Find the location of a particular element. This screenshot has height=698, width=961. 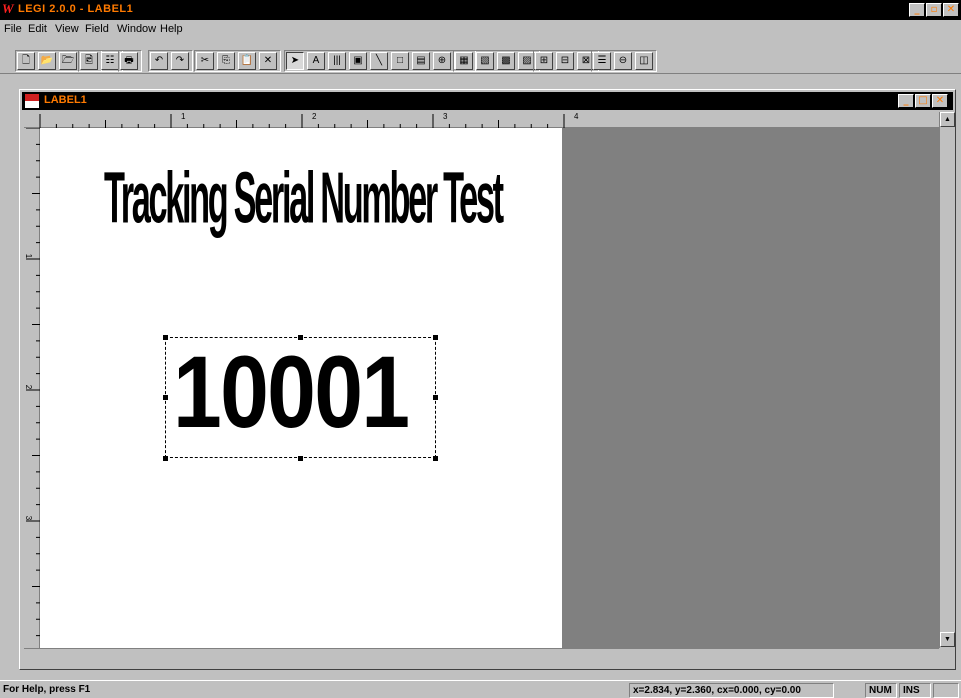

print-preview-icon: 🖻 is located at coordinates (89, 61).